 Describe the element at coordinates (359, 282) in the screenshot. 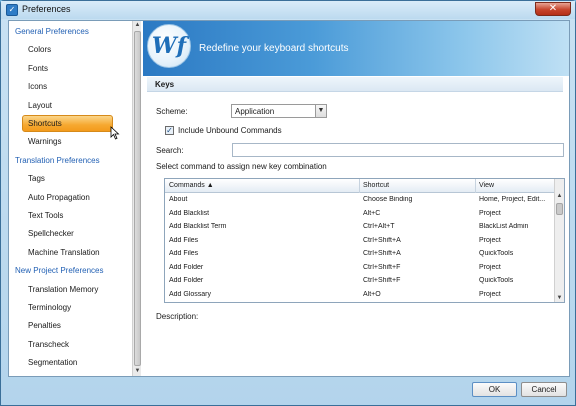

I see `table-row: Add Folder Ctrl+Shift+F QuickTools` at that location.